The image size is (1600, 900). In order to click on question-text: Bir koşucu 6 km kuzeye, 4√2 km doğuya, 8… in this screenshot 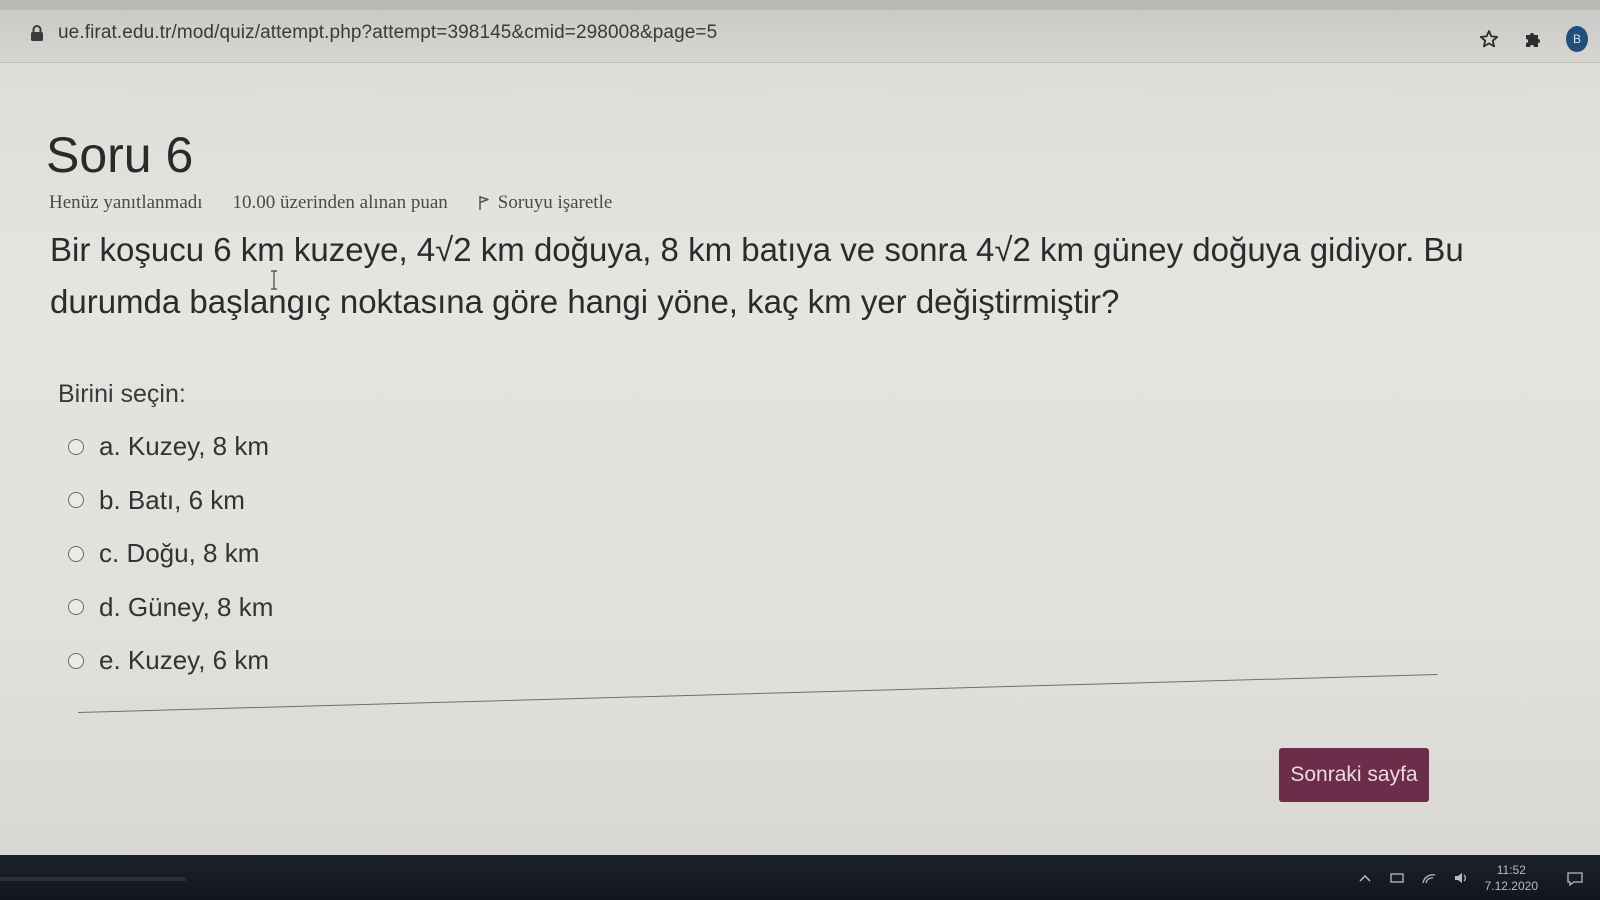, I will do `click(757, 275)`.